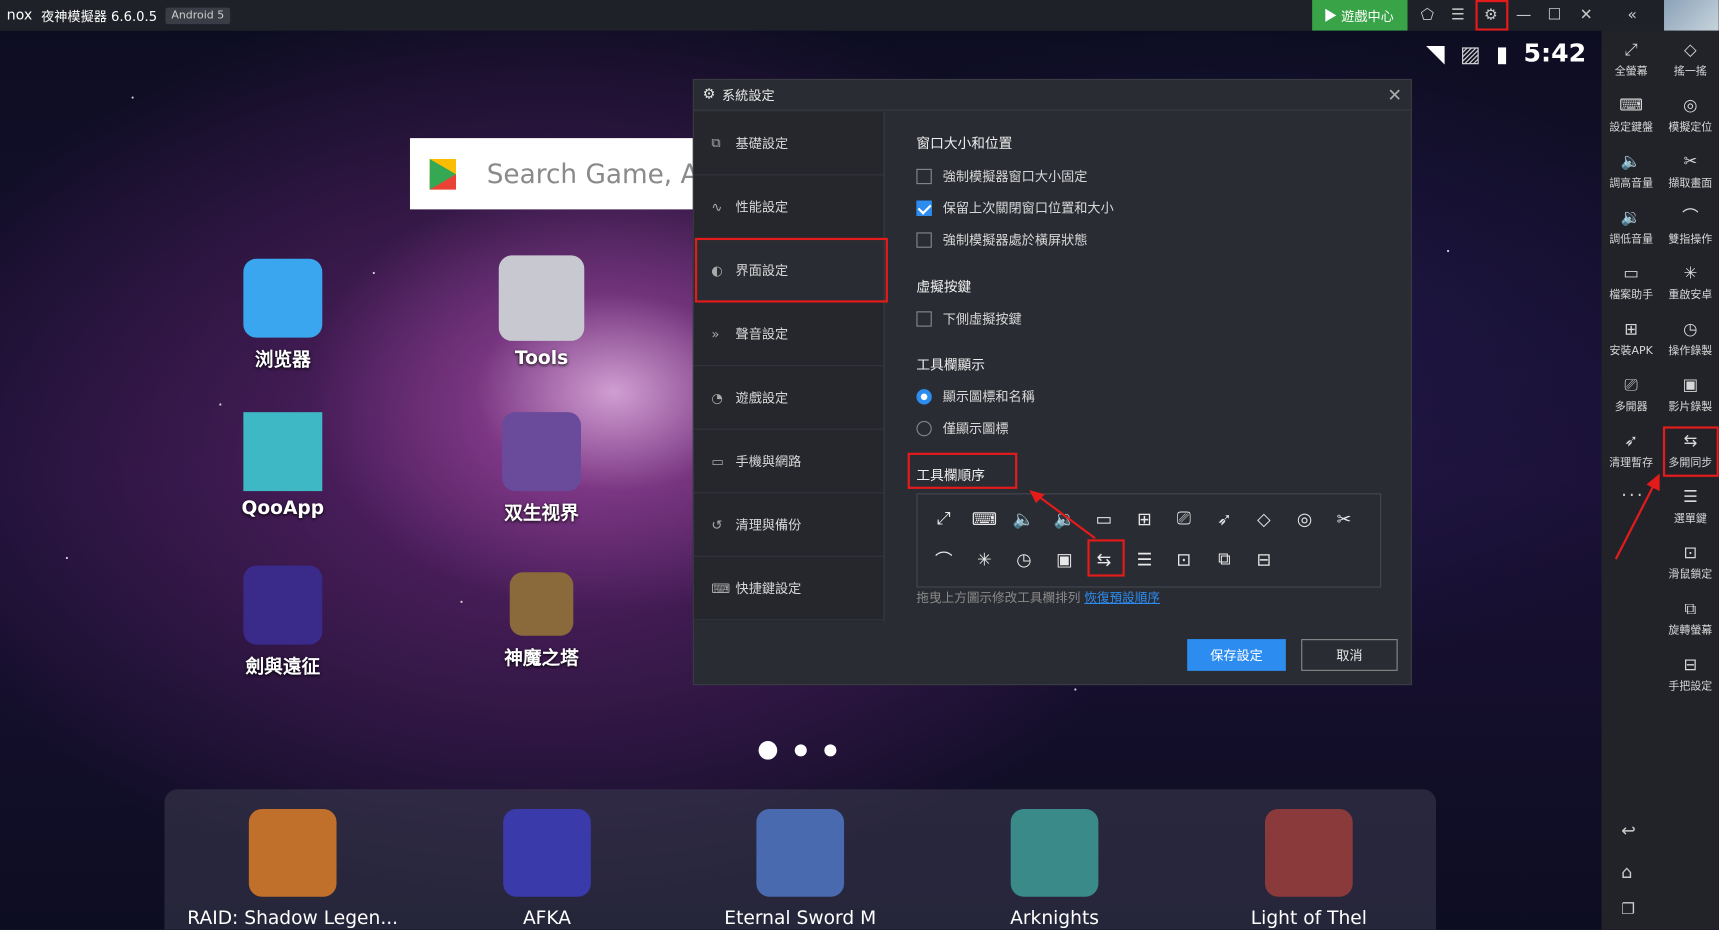 The height and width of the screenshot is (930, 1719). What do you see at coordinates (762, 398) in the screenshot?
I see `nav-label: 遊戲設定` at bounding box center [762, 398].